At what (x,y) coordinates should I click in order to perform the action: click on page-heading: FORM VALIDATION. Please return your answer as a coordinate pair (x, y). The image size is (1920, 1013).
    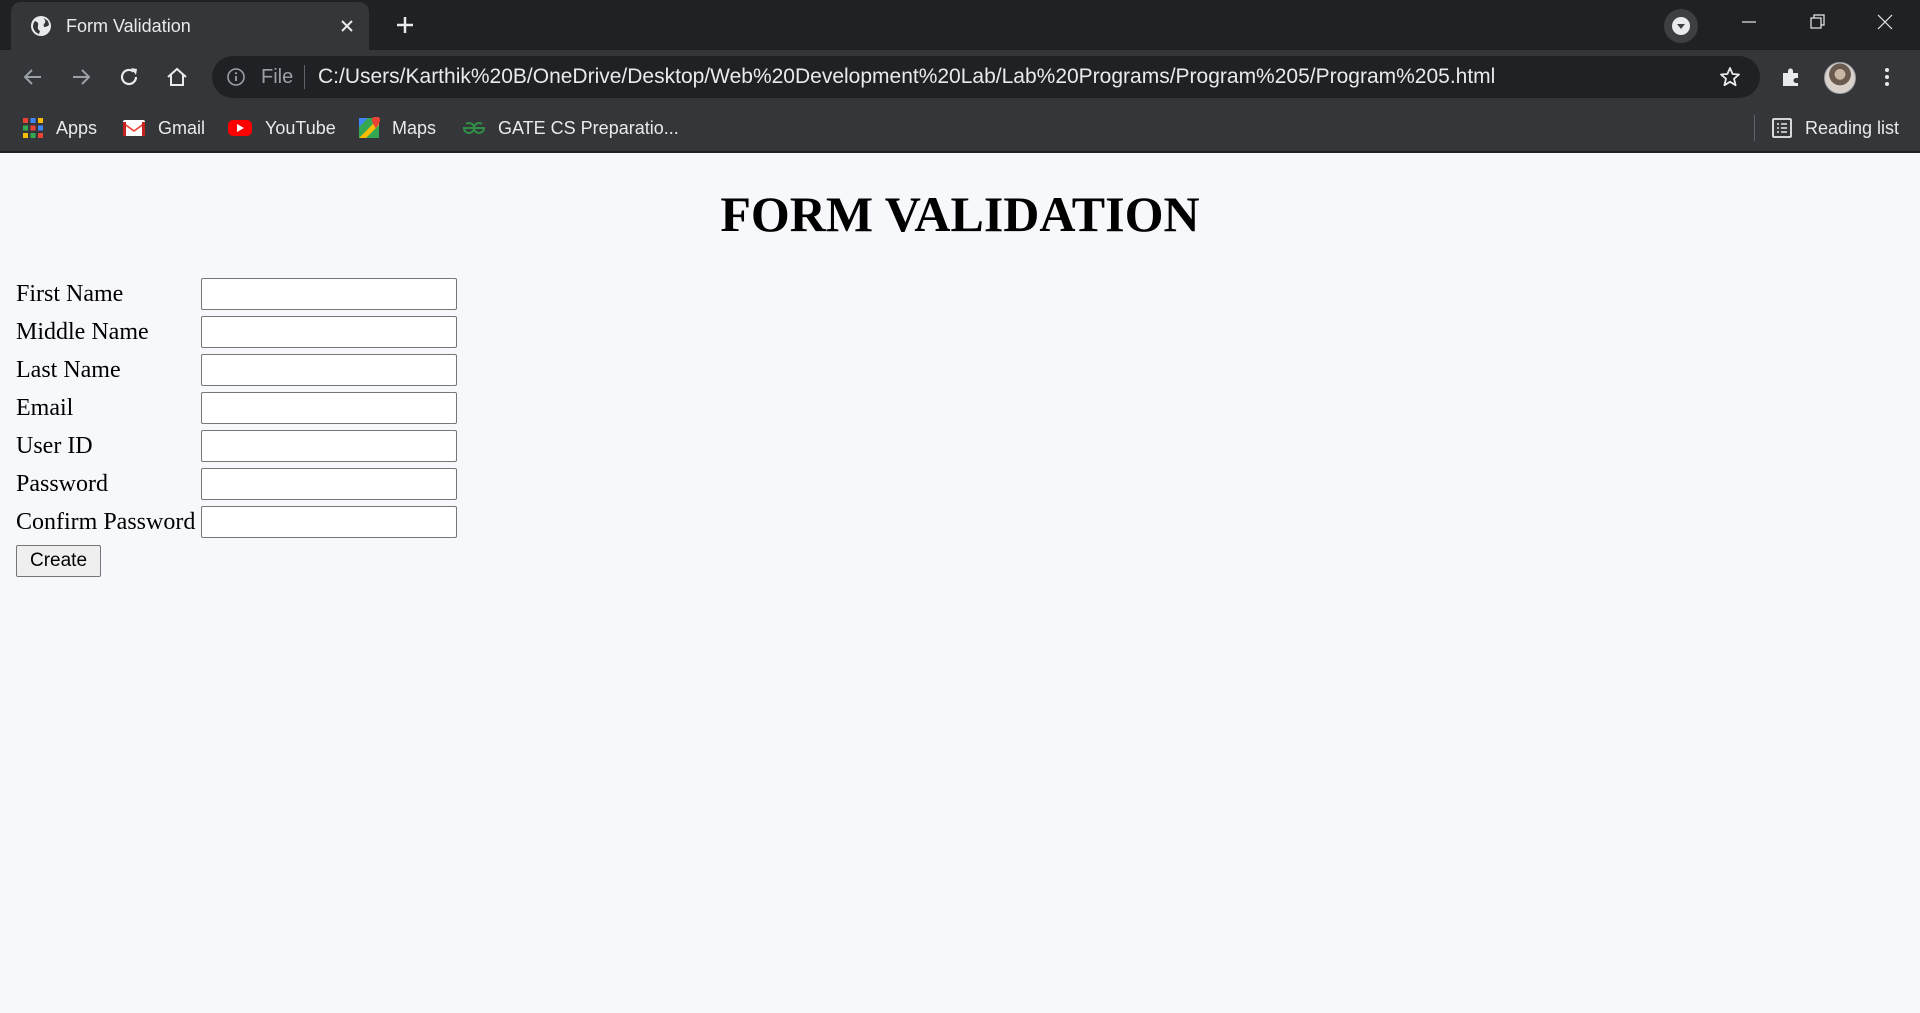
    Looking at the image, I should click on (960, 214).